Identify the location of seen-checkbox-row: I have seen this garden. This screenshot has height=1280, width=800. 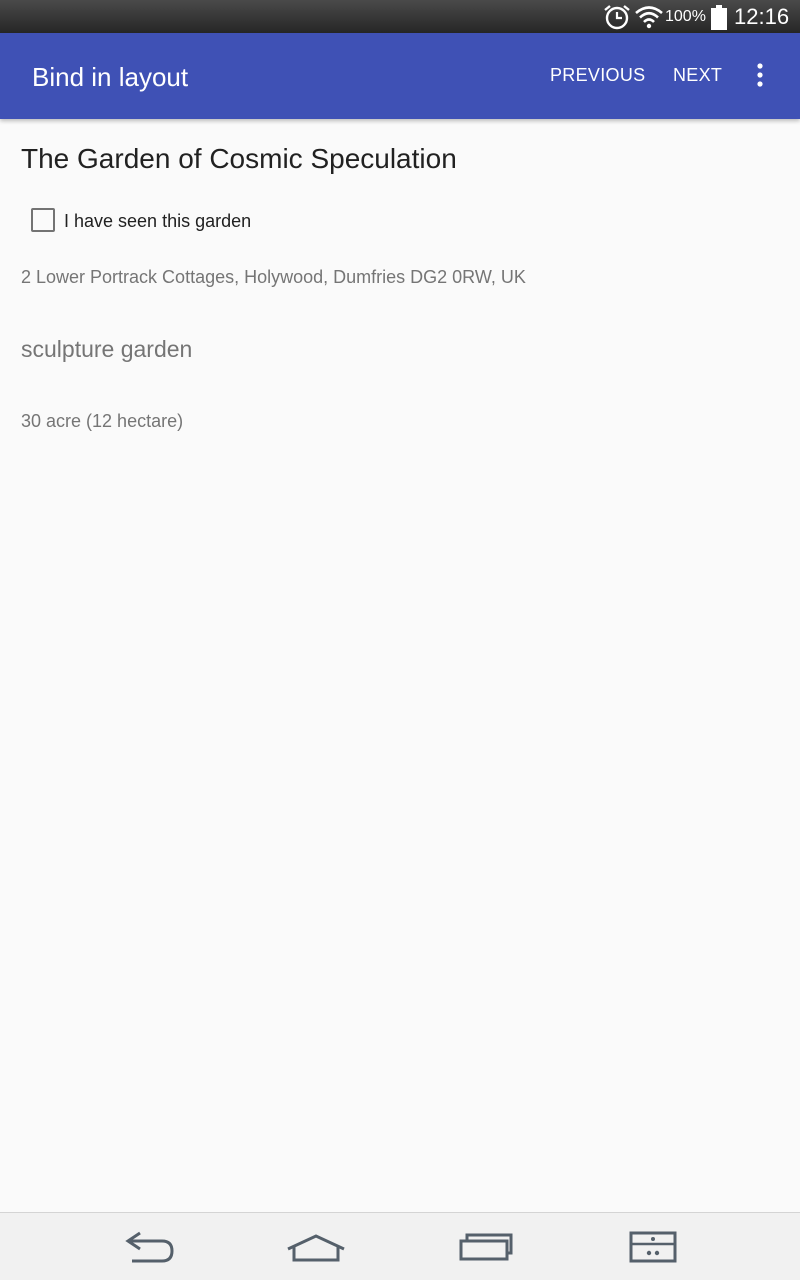
(179, 221).